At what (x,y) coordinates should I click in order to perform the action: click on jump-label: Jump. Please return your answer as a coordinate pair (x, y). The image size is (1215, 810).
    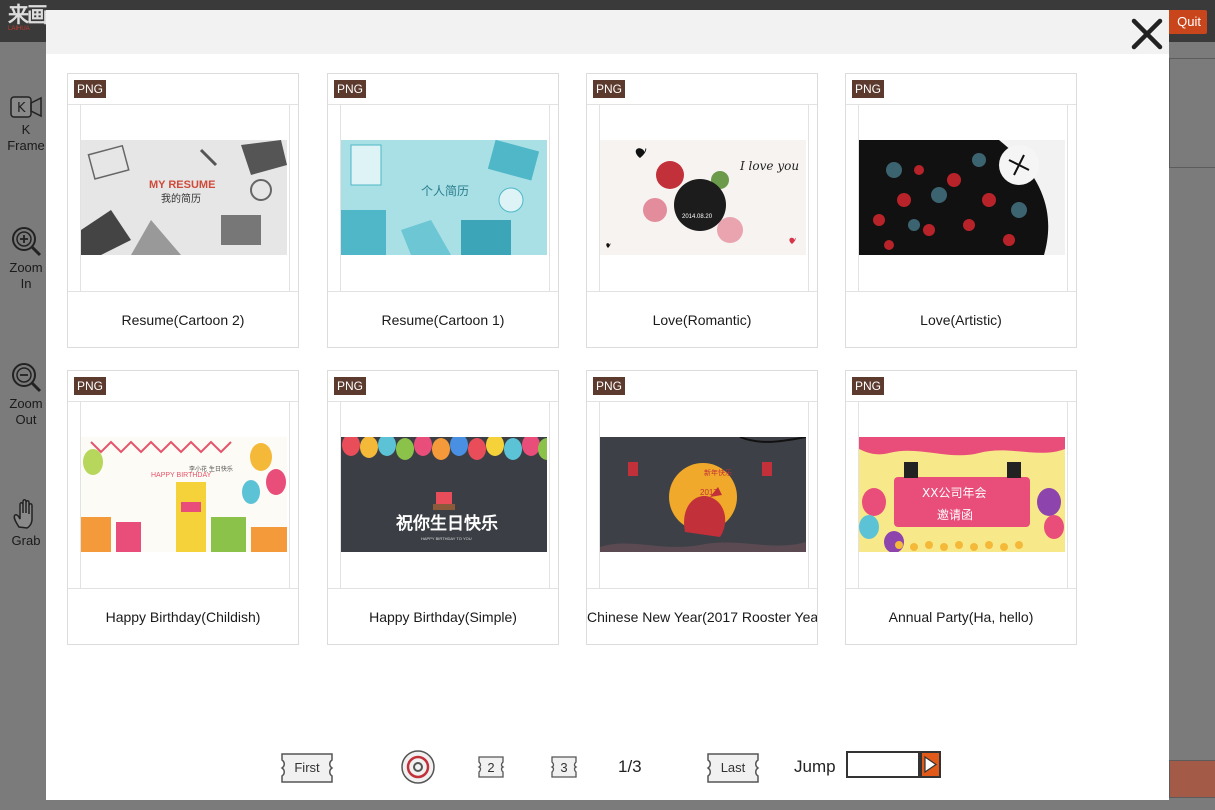
    Looking at the image, I should click on (815, 766).